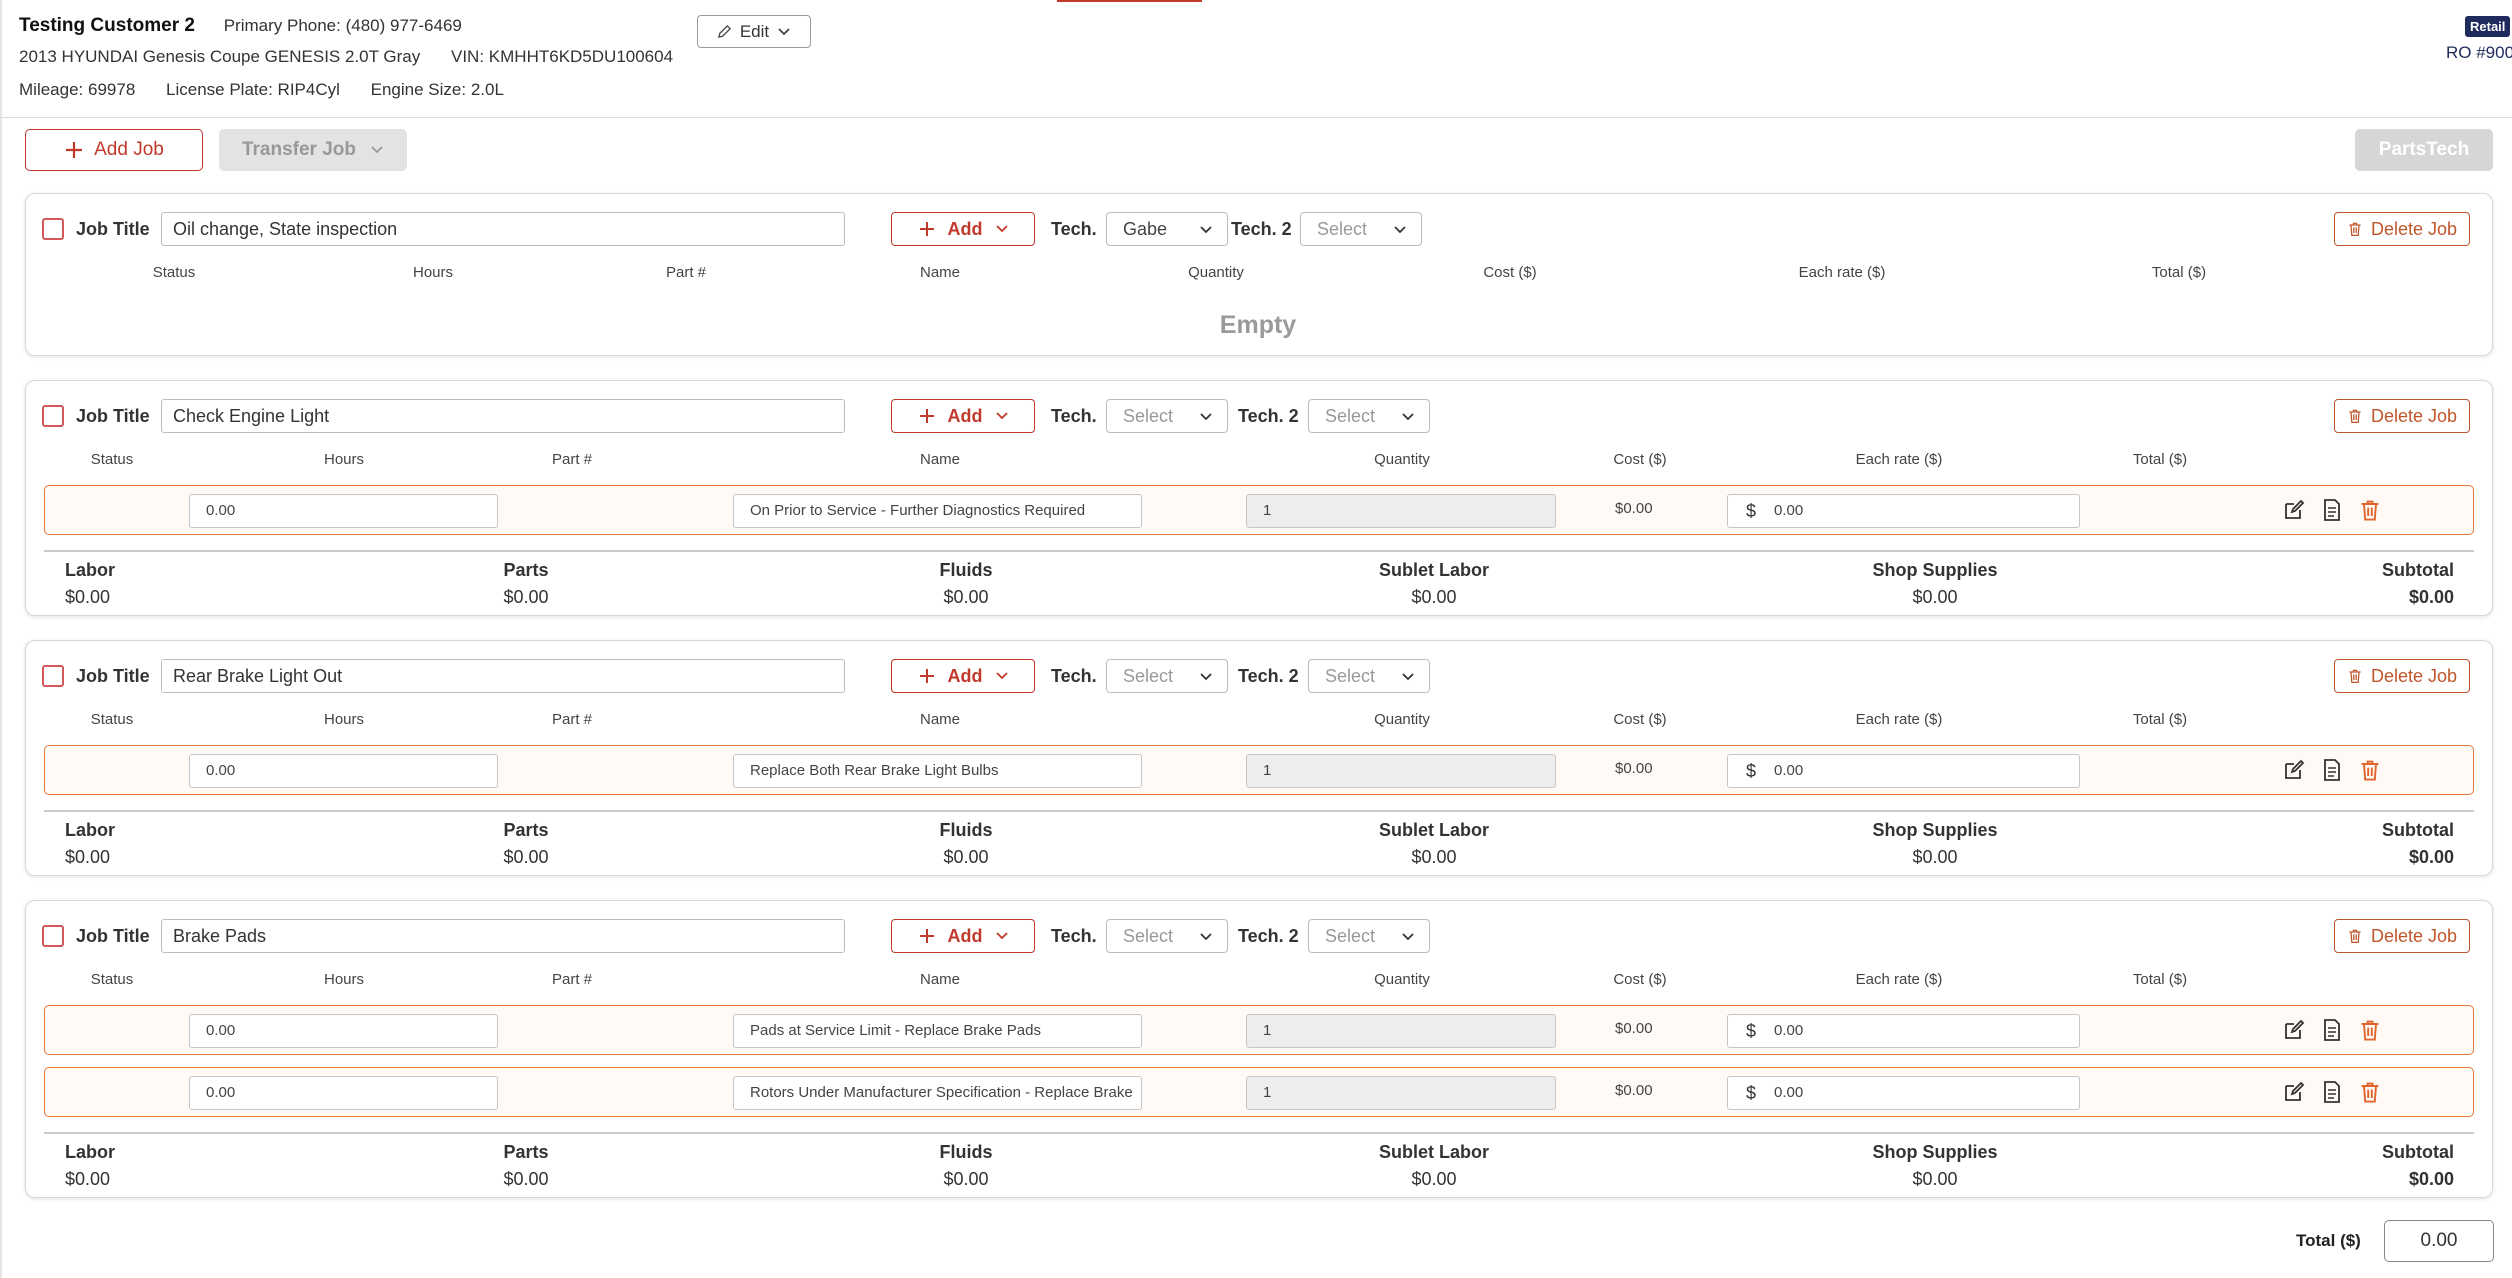 This screenshot has height=1278, width=2512. What do you see at coordinates (754, 31) in the screenshot?
I see `edit-button: Edit` at bounding box center [754, 31].